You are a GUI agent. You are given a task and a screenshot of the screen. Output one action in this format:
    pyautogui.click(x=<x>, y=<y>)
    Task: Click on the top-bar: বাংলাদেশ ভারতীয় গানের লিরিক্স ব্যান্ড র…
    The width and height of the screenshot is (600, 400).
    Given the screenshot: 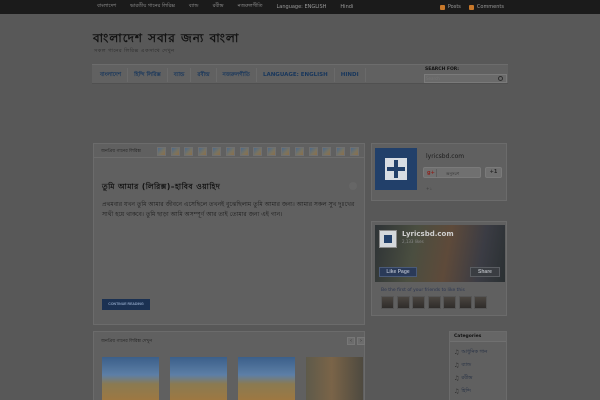 What is the action you would take?
    pyautogui.click(x=300, y=7)
    